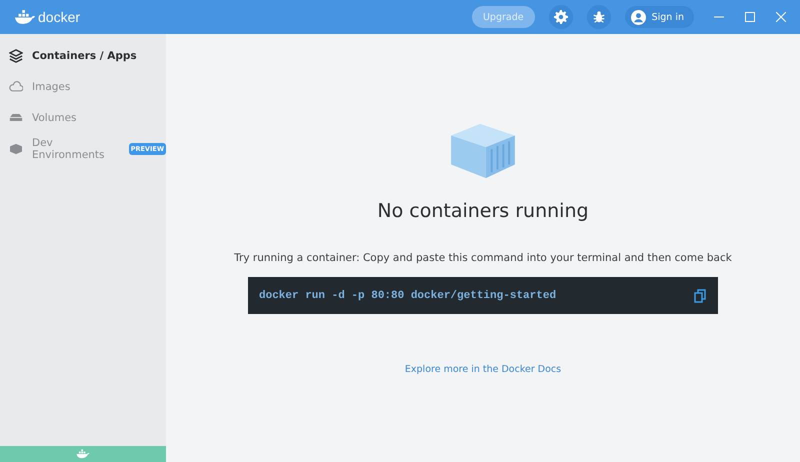 This screenshot has height=462, width=800. I want to click on maximize-icon, so click(750, 17).